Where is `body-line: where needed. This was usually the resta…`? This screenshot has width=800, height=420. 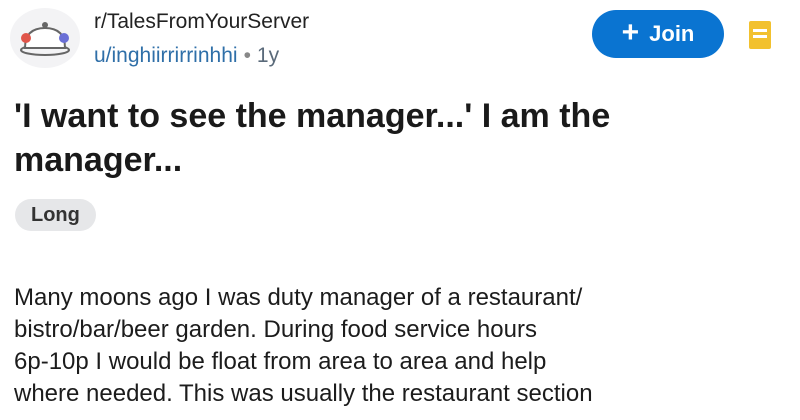
body-line: where needed. This was usually the resta… is located at coordinates (303, 393).